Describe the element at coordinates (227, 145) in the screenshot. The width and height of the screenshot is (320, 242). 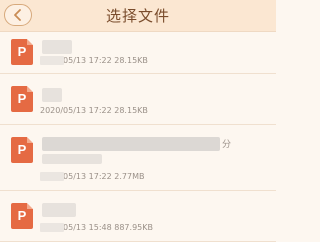
I see `file-name-trail: 分` at that location.